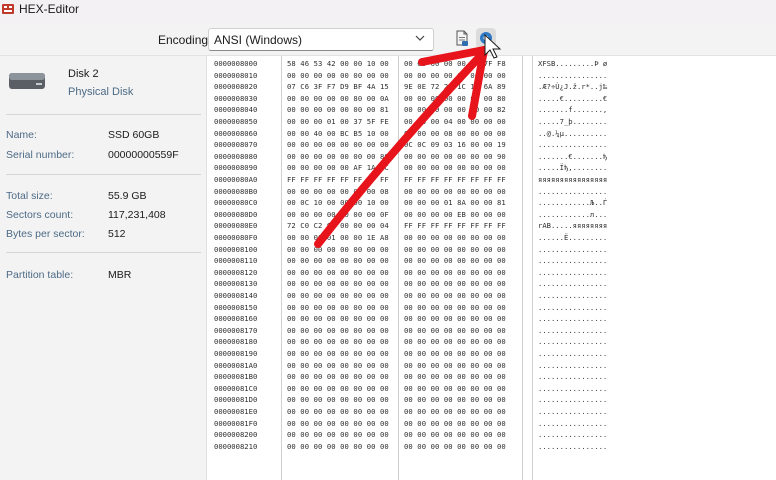 This screenshot has width=776, height=480. I want to click on ascii-text: XFSB.........Þ ø, so click(573, 63).